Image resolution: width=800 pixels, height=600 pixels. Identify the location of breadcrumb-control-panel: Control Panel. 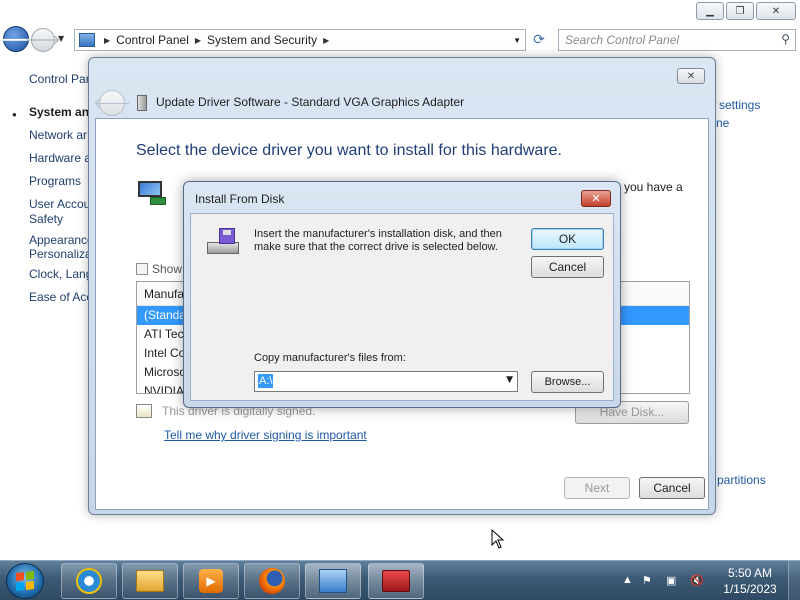
(152, 40).